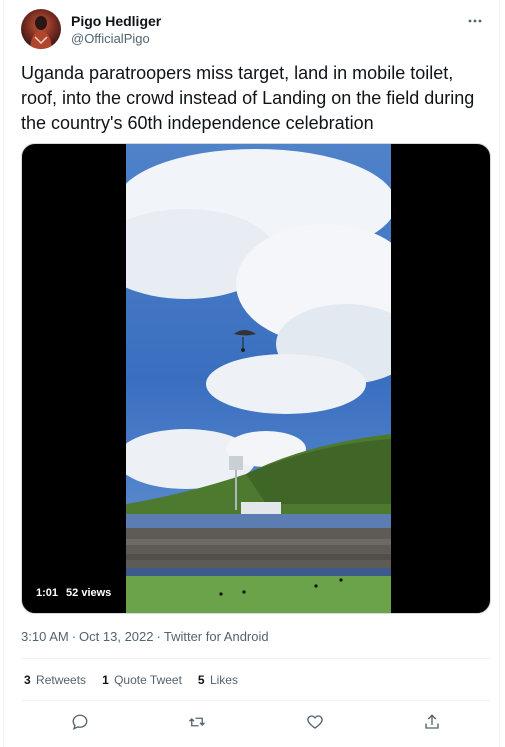 The height and width of the screenshot is (747, 505). I want to click on retweet-button, so click(197, 722).